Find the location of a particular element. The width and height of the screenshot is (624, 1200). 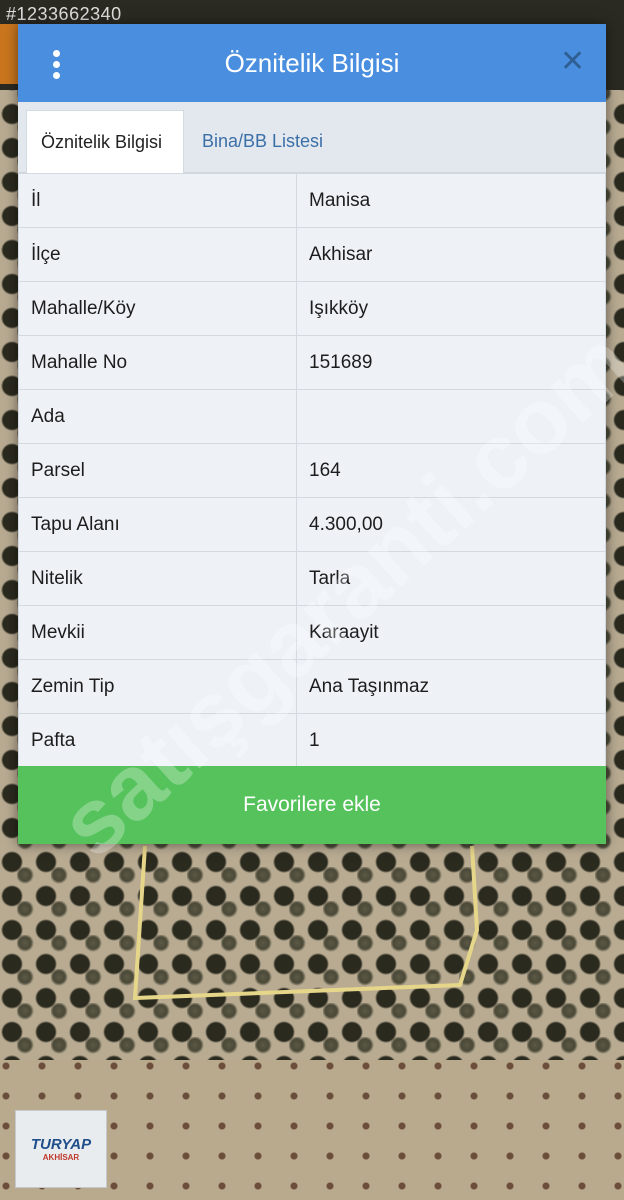

company-logo: TURYAP AKHİSAR is located at coordinates (61, 1149).